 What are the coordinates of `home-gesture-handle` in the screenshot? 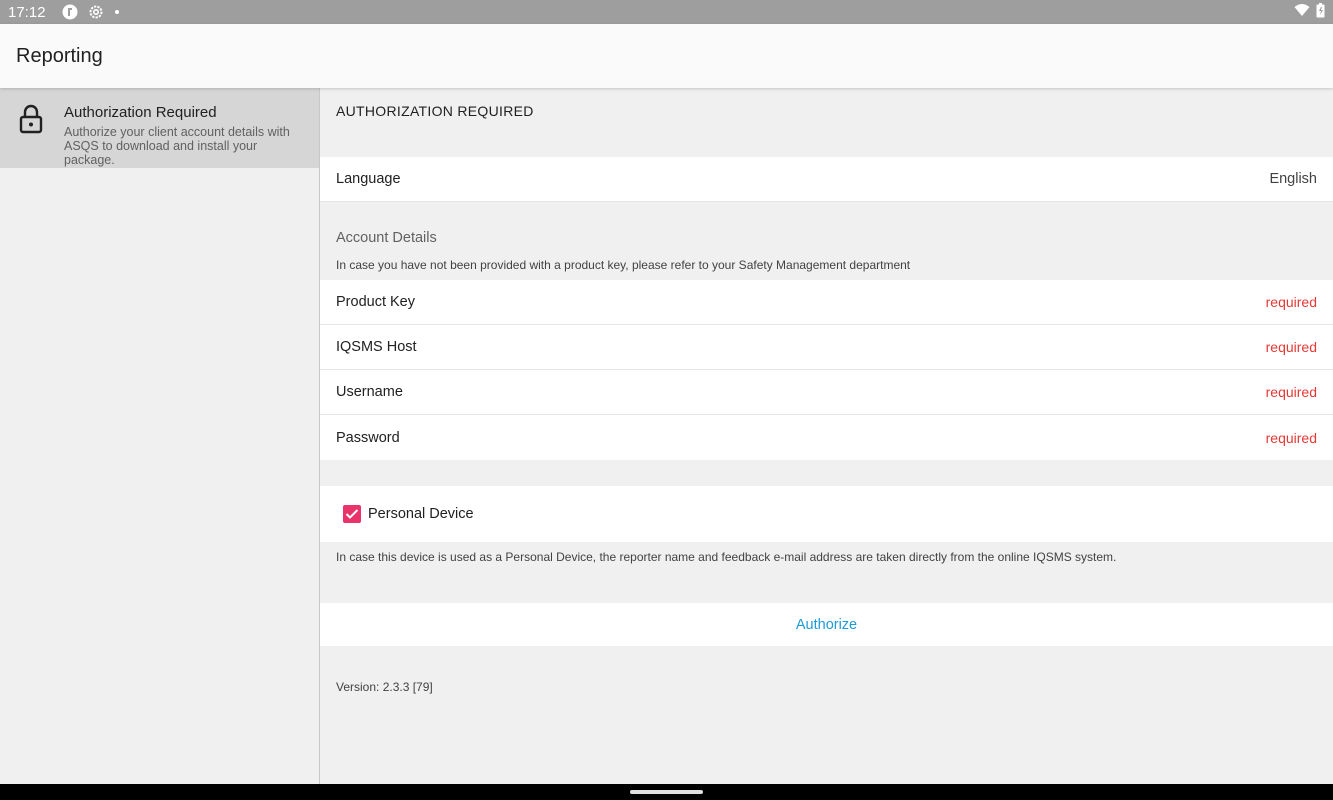 It's located at (666, 792).